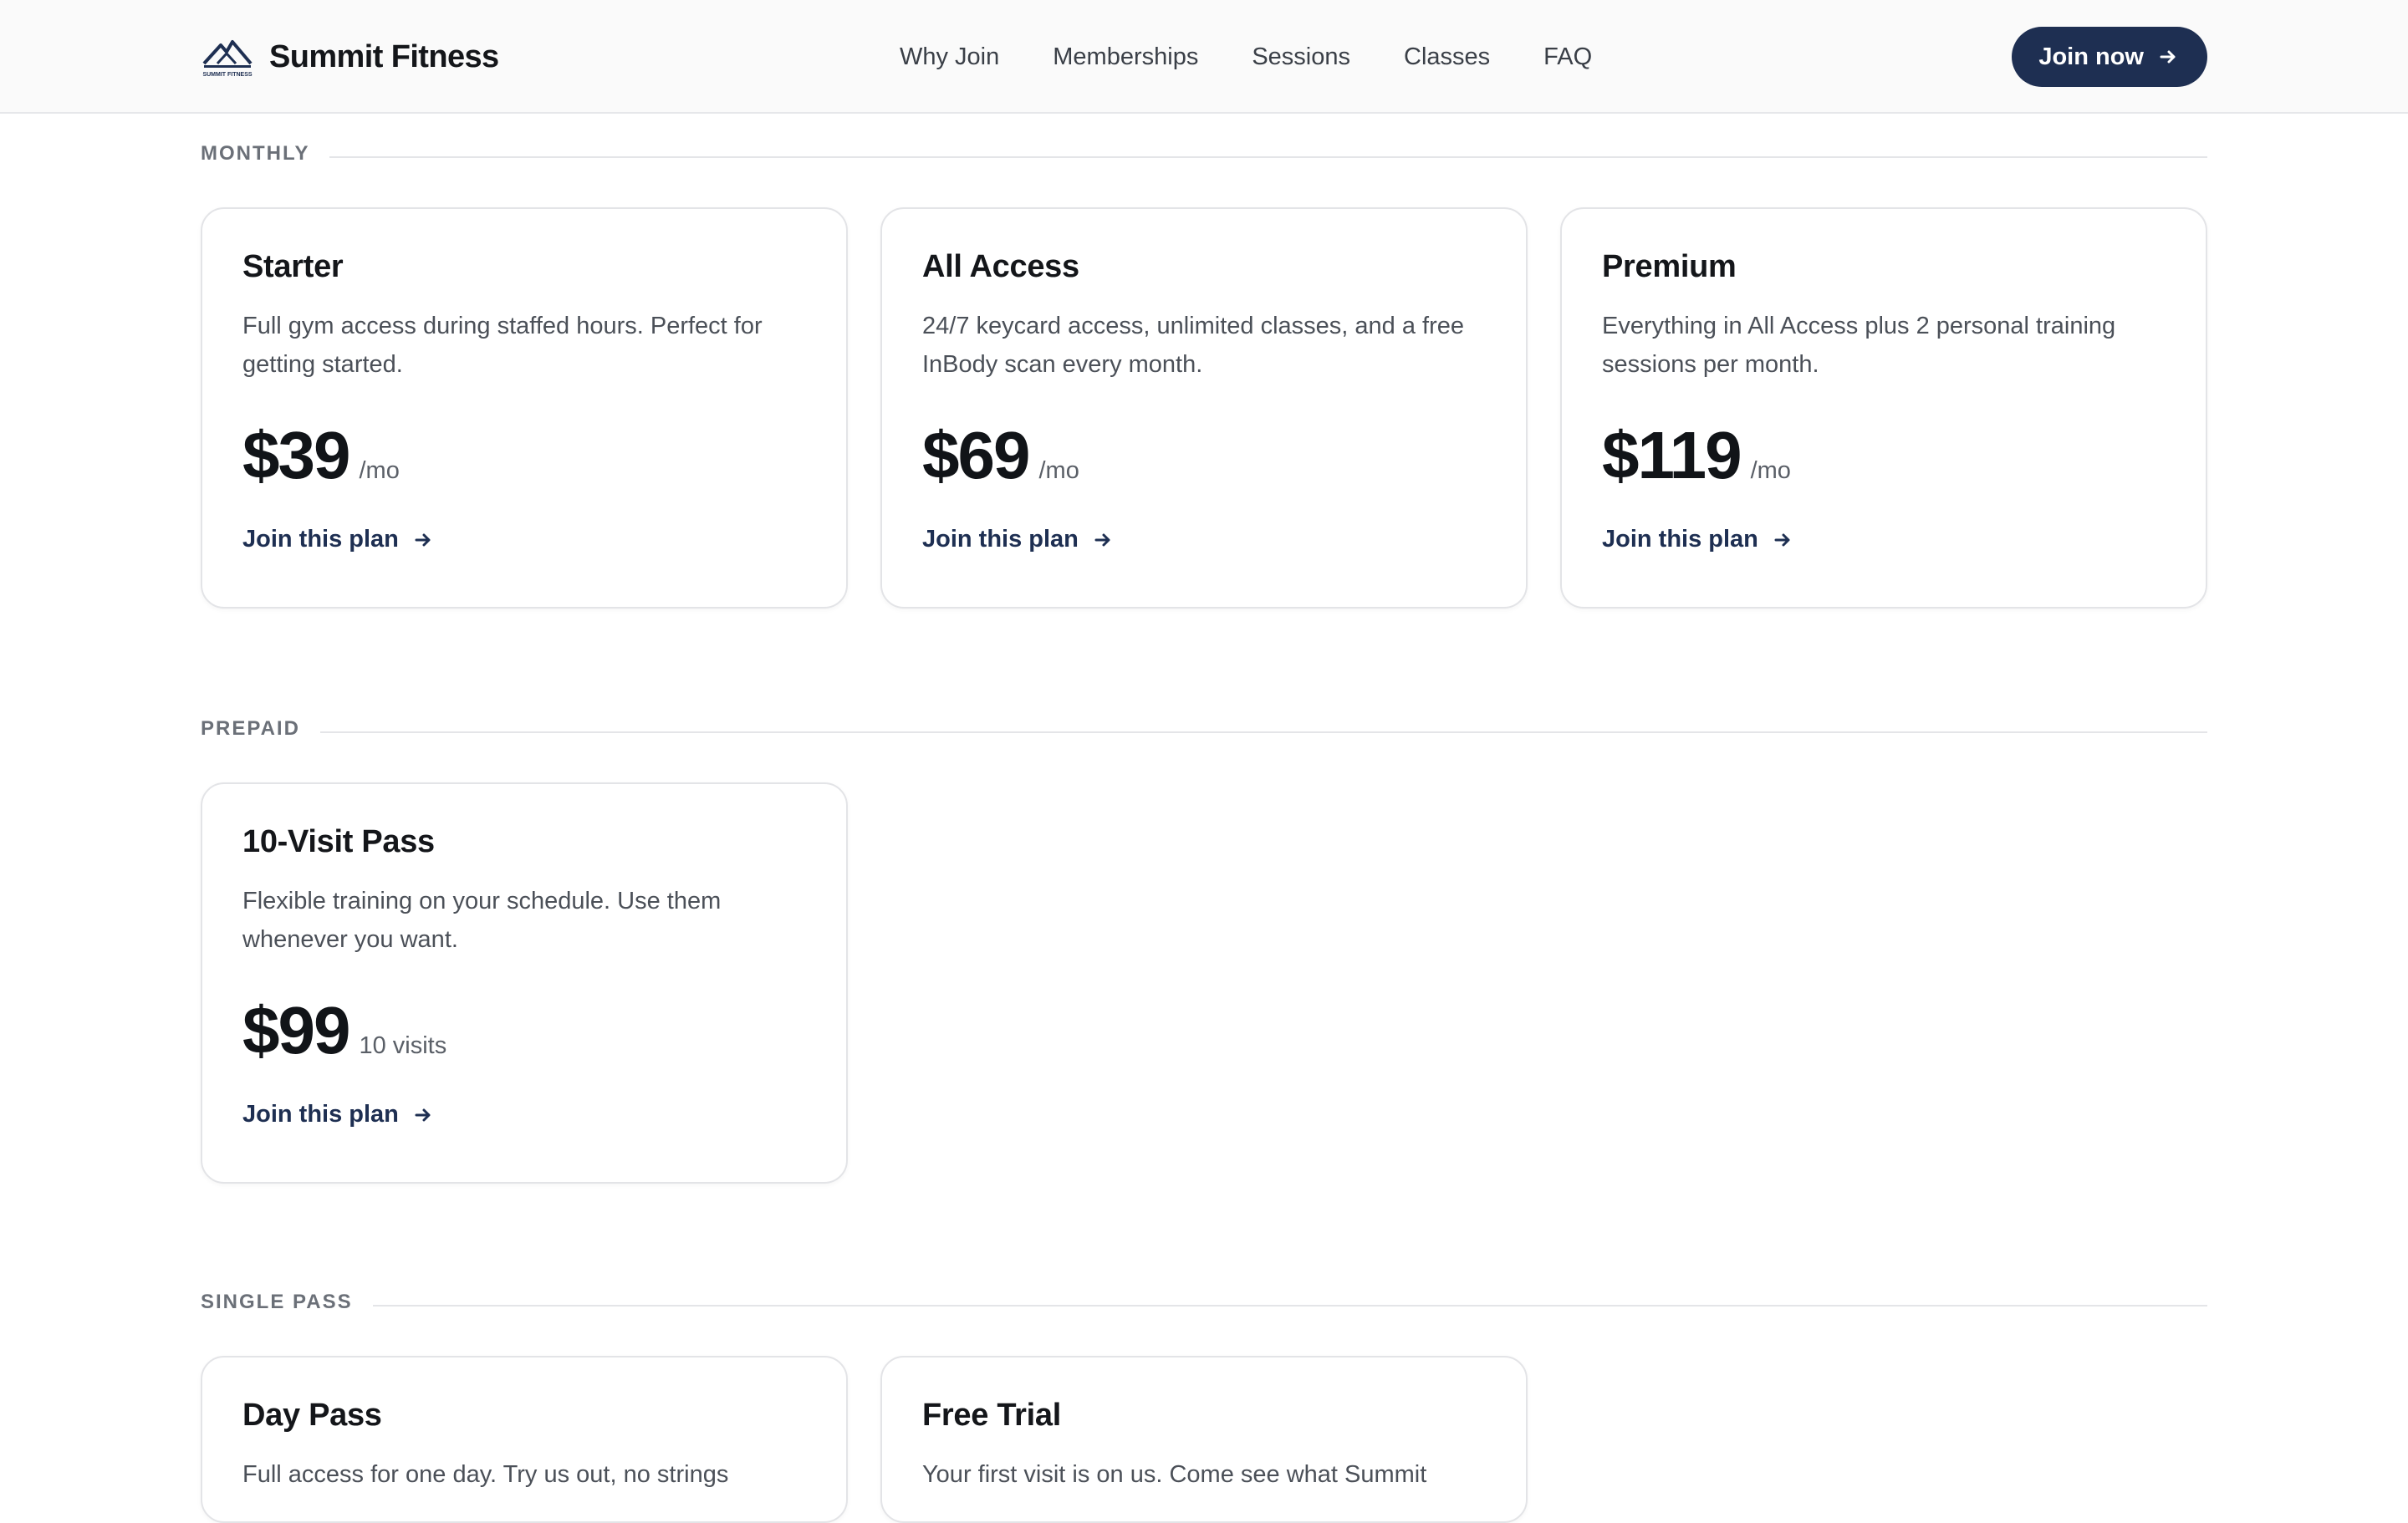  I want to click on plan-title: Free Trial, so click(992, 1415).